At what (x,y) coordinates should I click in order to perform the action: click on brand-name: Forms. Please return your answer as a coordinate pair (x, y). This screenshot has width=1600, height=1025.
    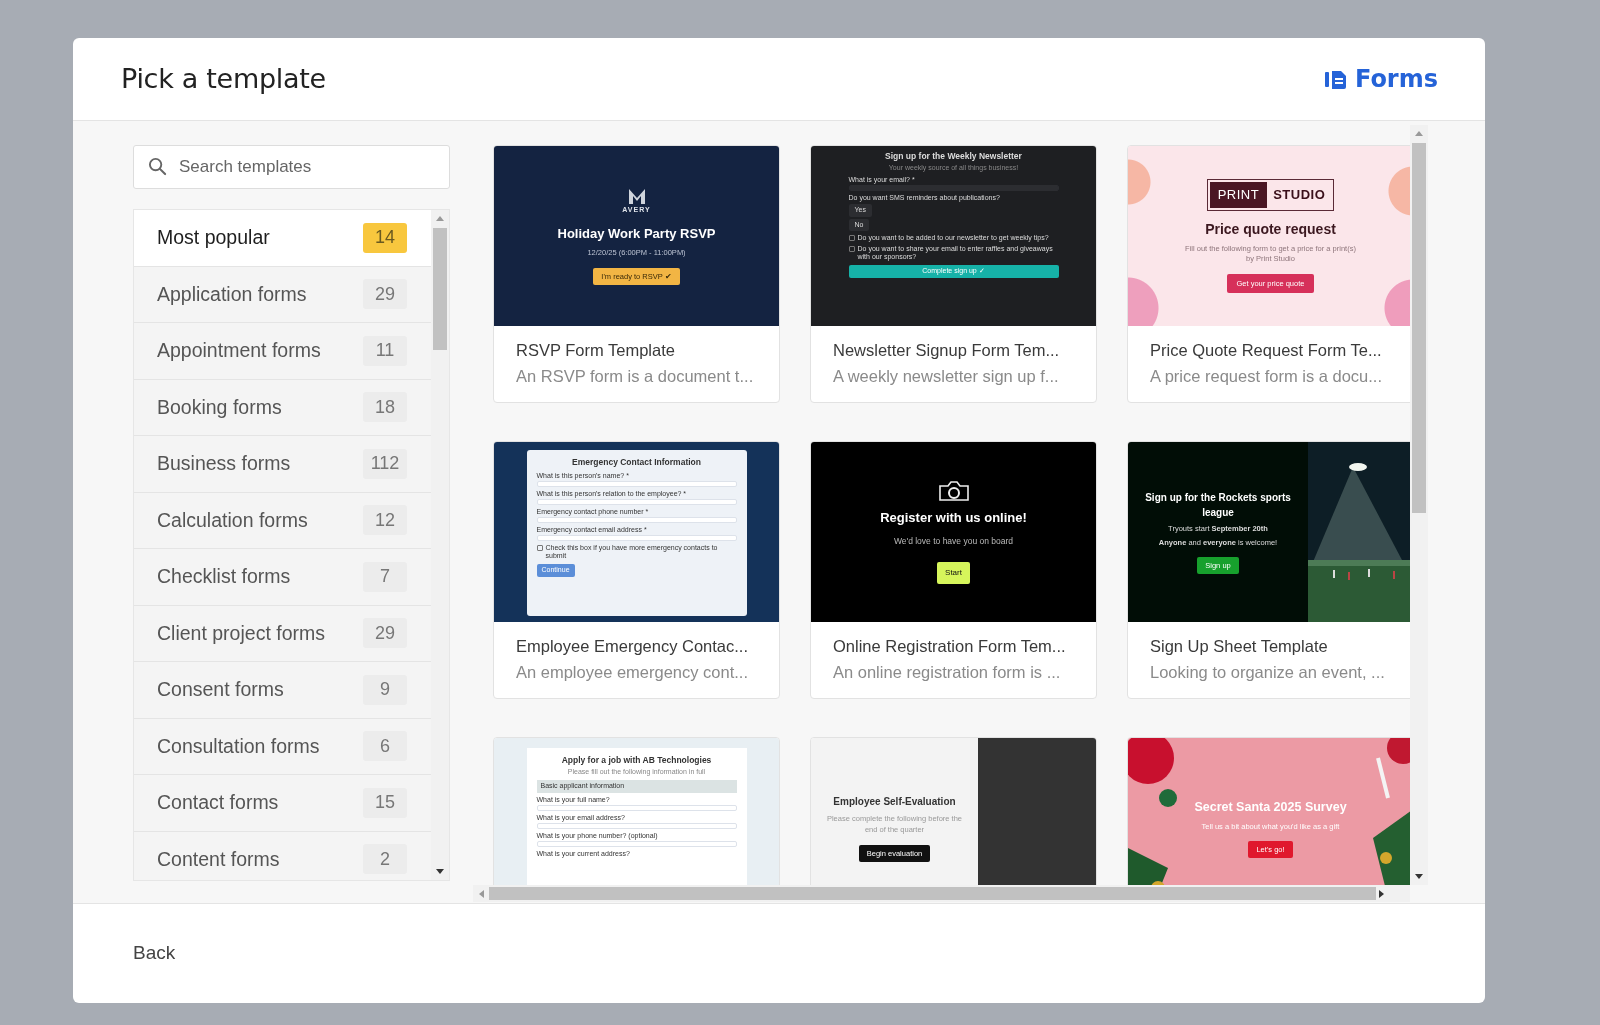
    Looking at the image, I should click on (1396, 79).